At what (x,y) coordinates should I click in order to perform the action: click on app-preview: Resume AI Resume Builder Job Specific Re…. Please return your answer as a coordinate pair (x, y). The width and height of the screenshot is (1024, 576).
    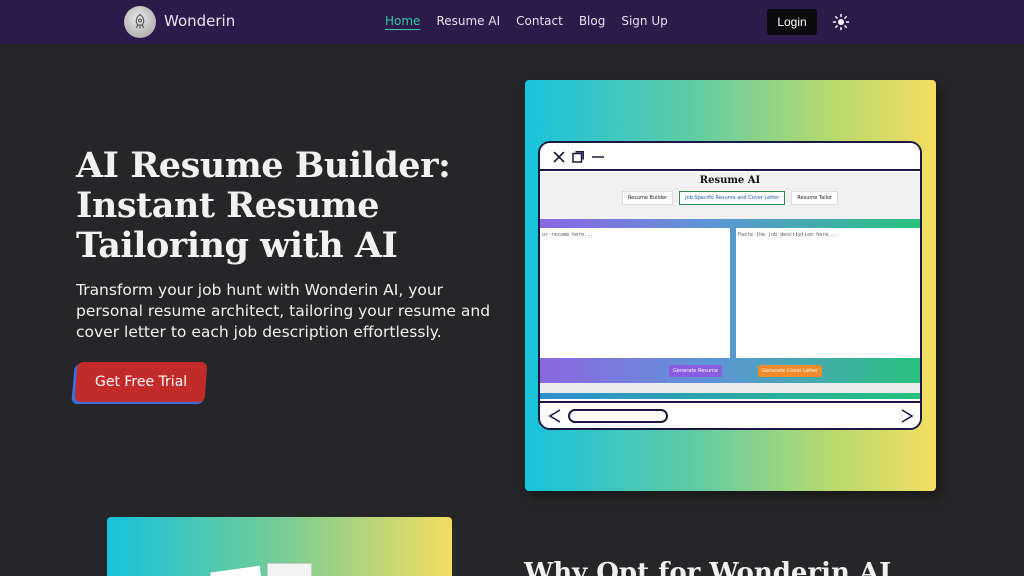
    Looking at the image, I should click on (730, 286).